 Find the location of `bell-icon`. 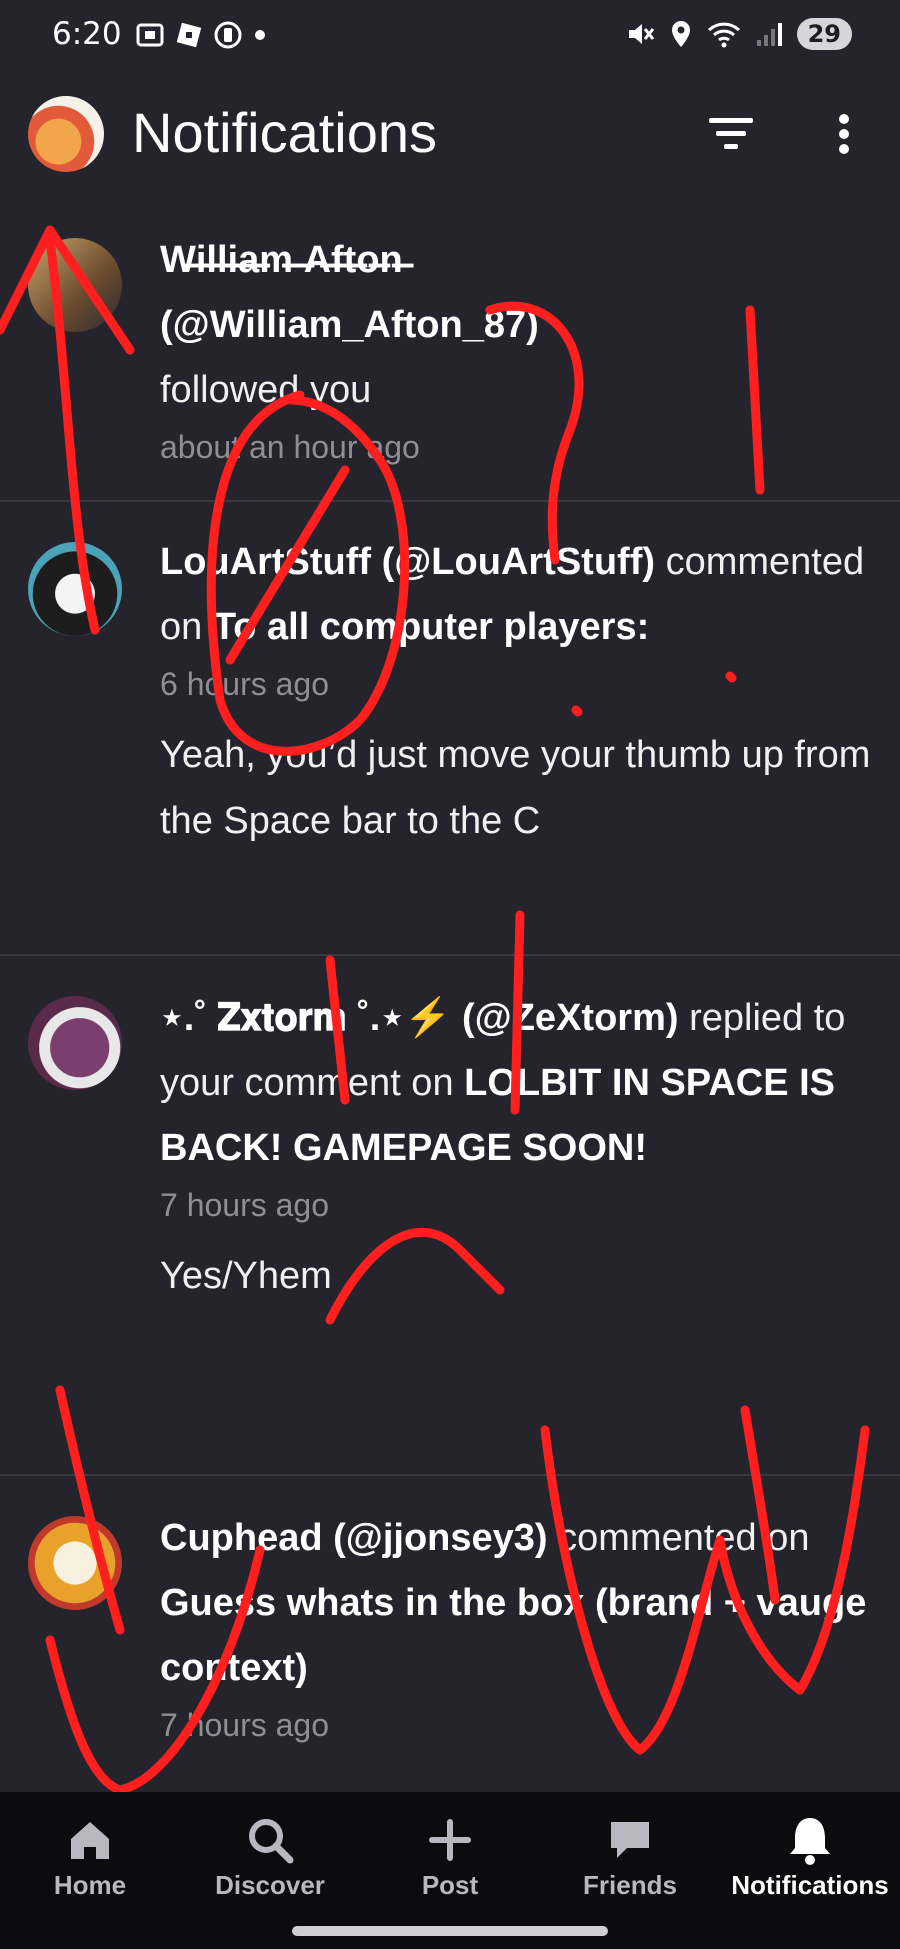

bell-icon is located at coordinates (810, 1841).